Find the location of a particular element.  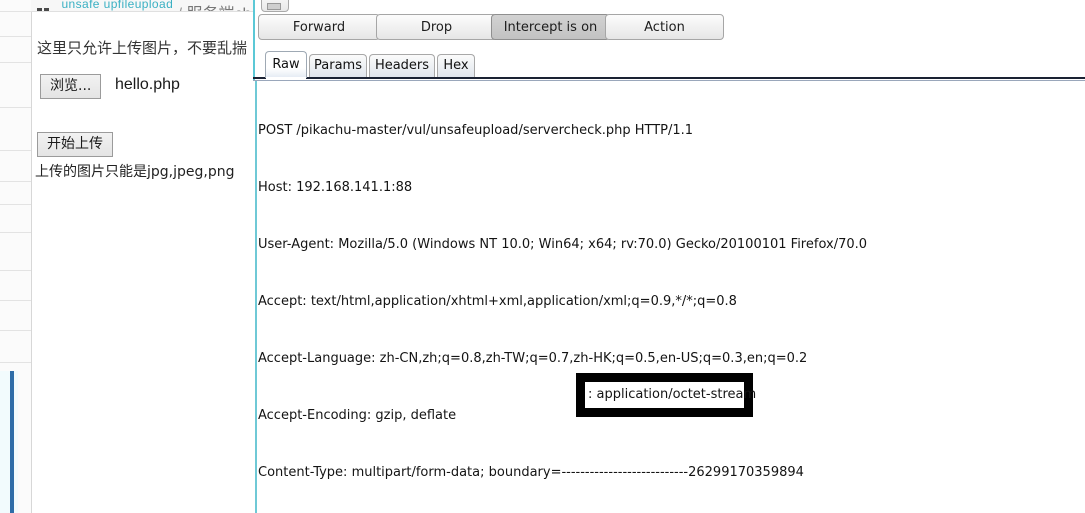

allowed-filetypes-text: 上传的图片只能是jpg,jpeg,png is located at coordinates (135, 172).